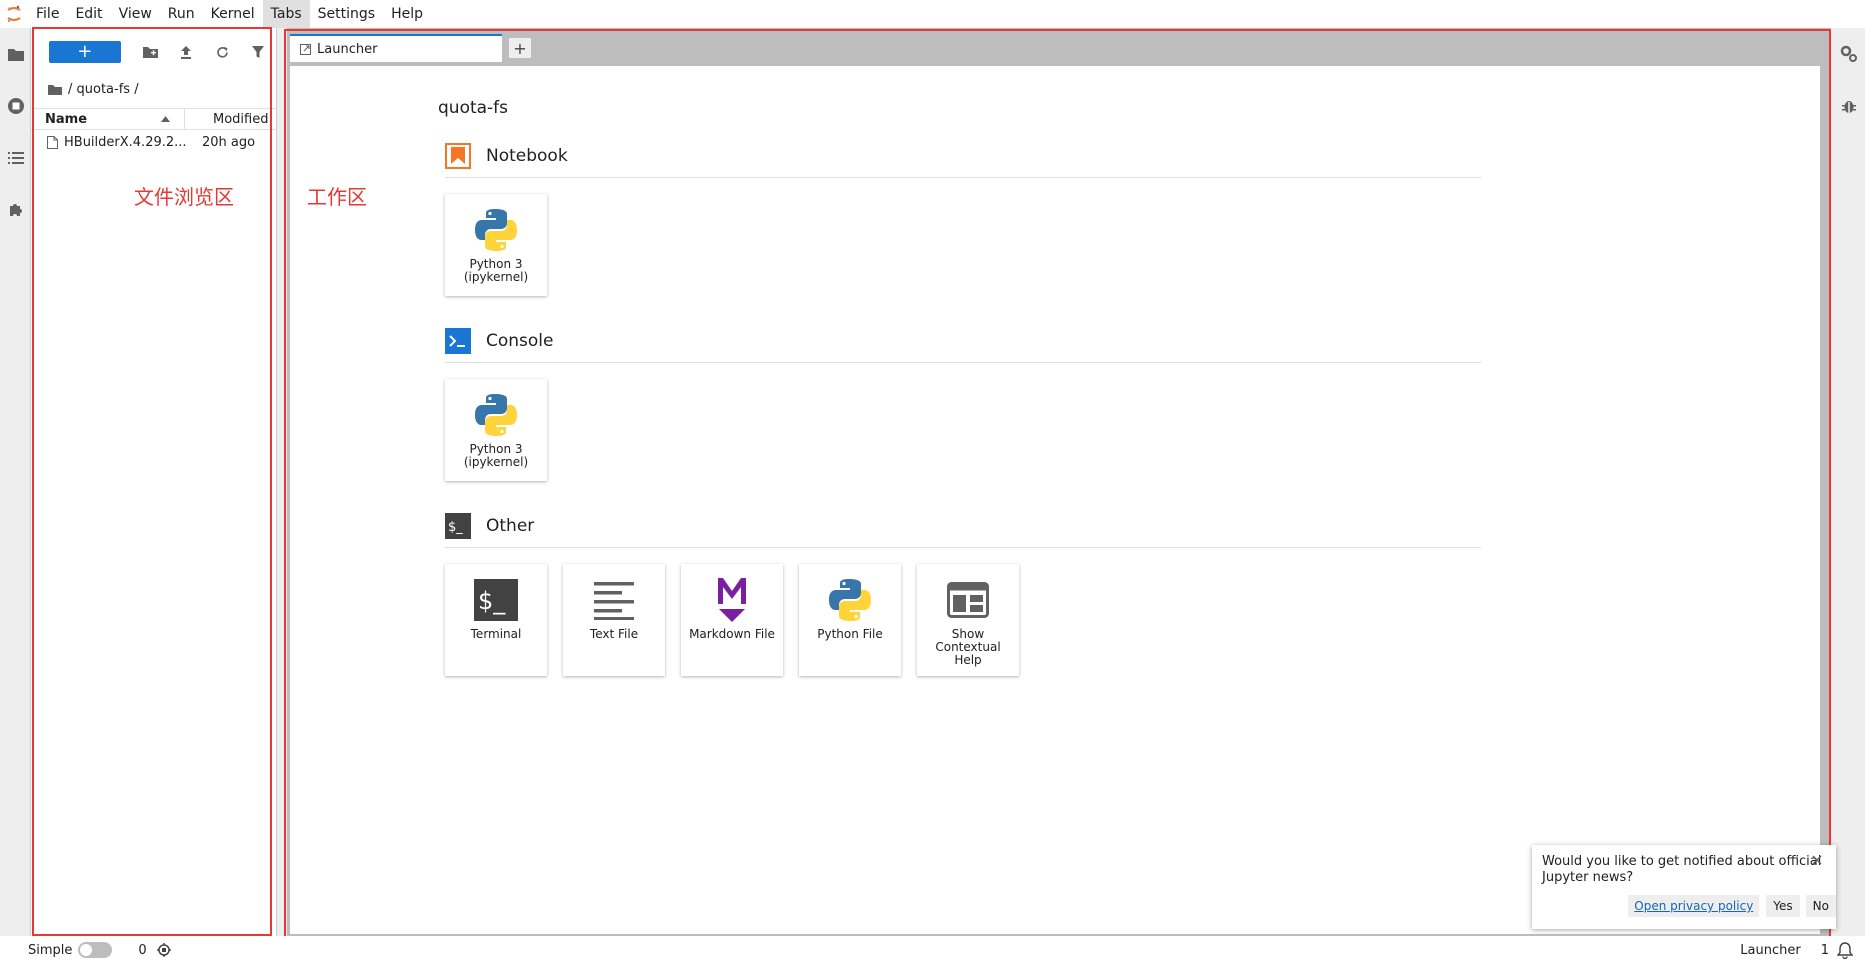 This screenshot has height=964, width=1865. I want to click on menu-kernel: Kernel, so click(233, 14).